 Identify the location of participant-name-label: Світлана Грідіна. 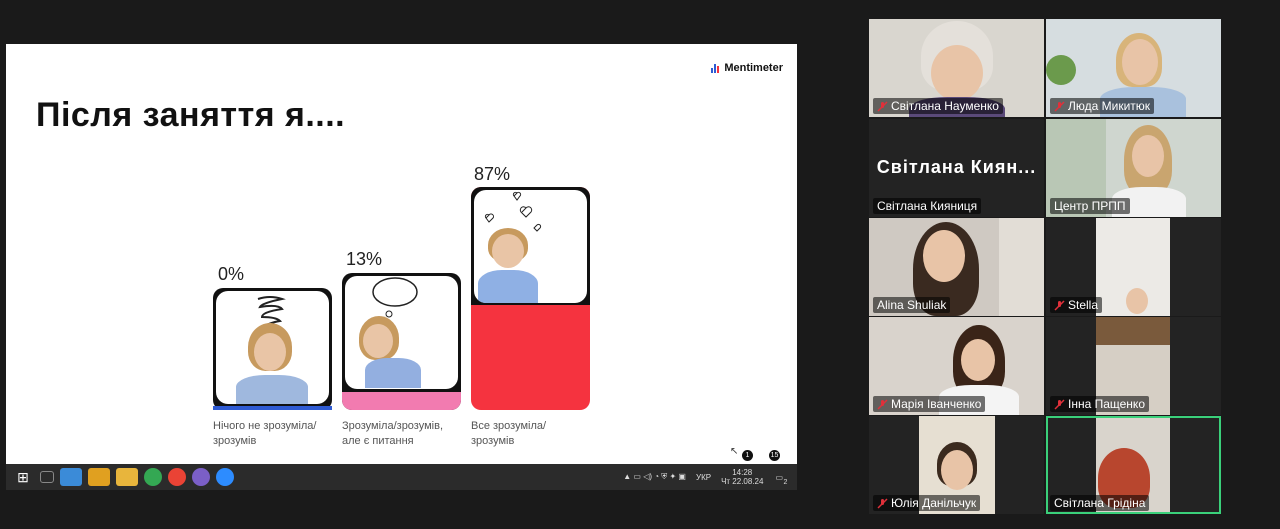
(1100, 503).